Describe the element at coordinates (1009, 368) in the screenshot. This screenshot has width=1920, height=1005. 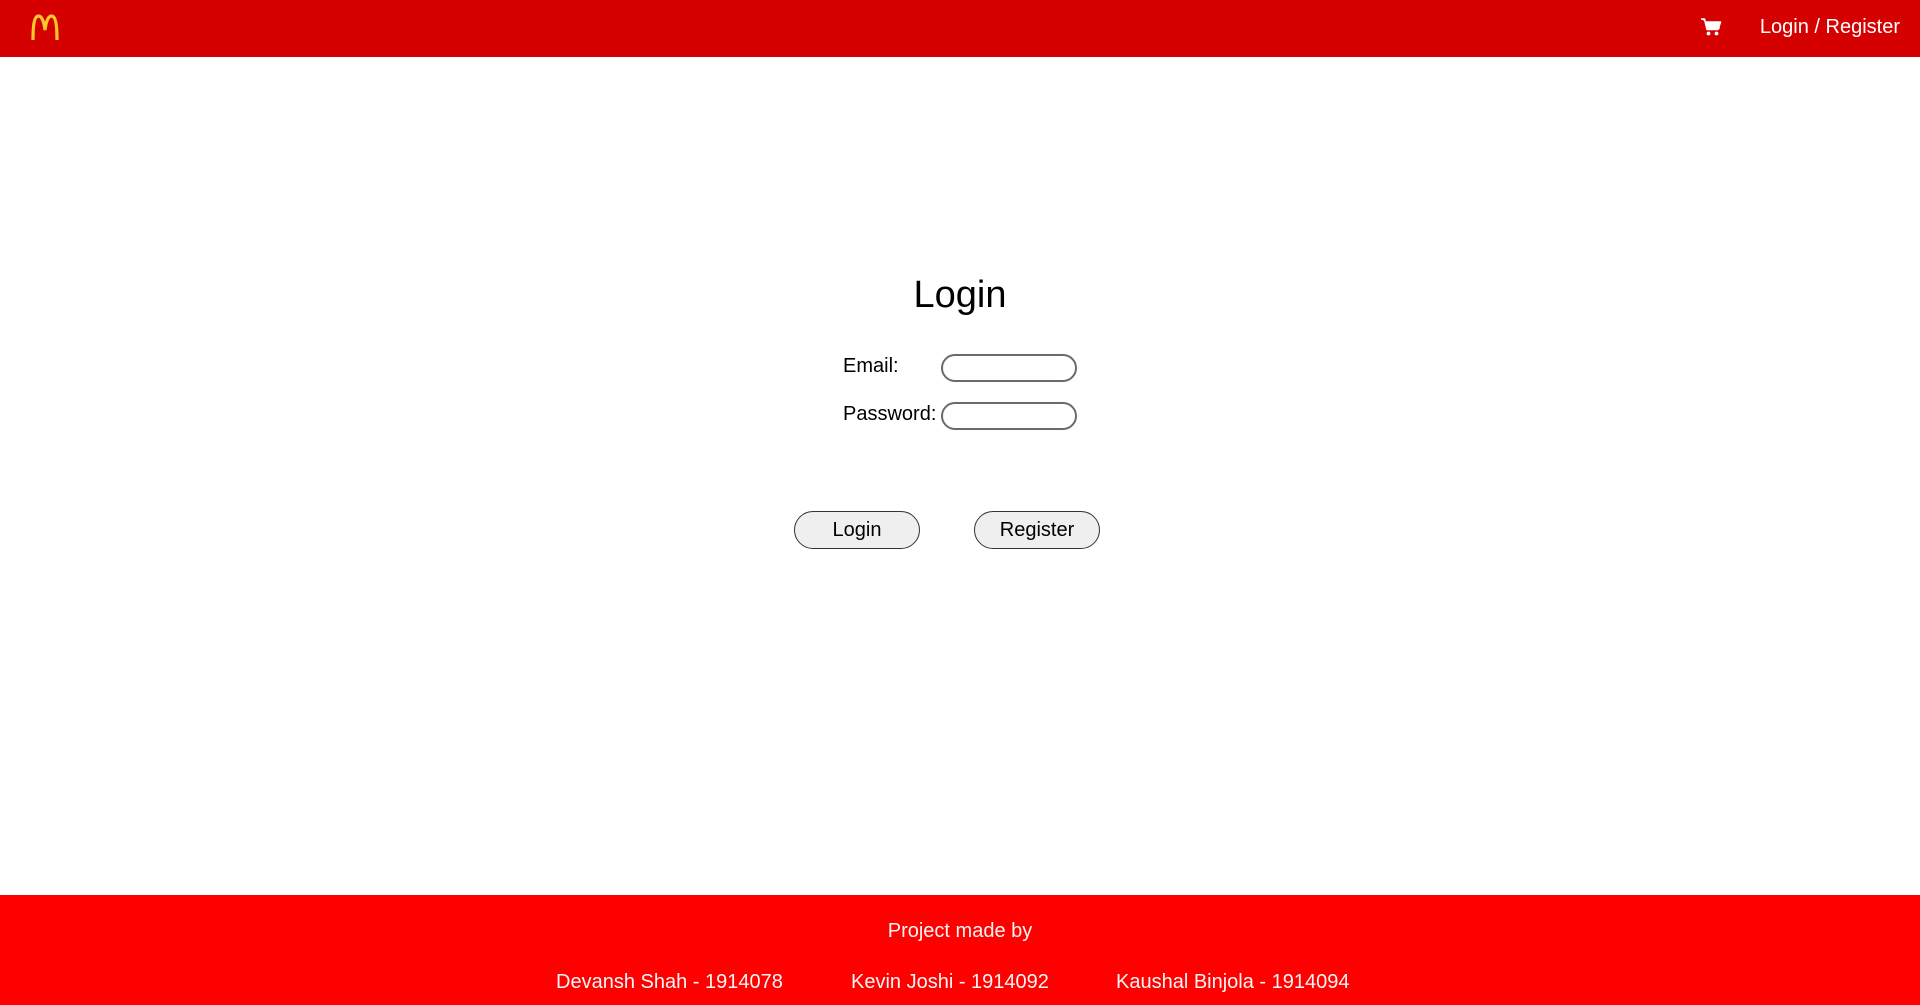
I see `email-field` at that location.